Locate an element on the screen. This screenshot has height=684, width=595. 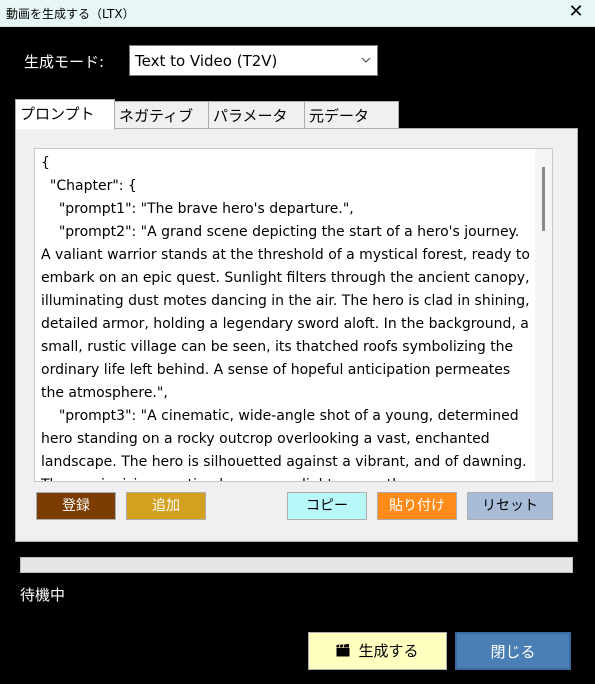
tab-negative: ネガティブ is located at coordinates (161, 114).